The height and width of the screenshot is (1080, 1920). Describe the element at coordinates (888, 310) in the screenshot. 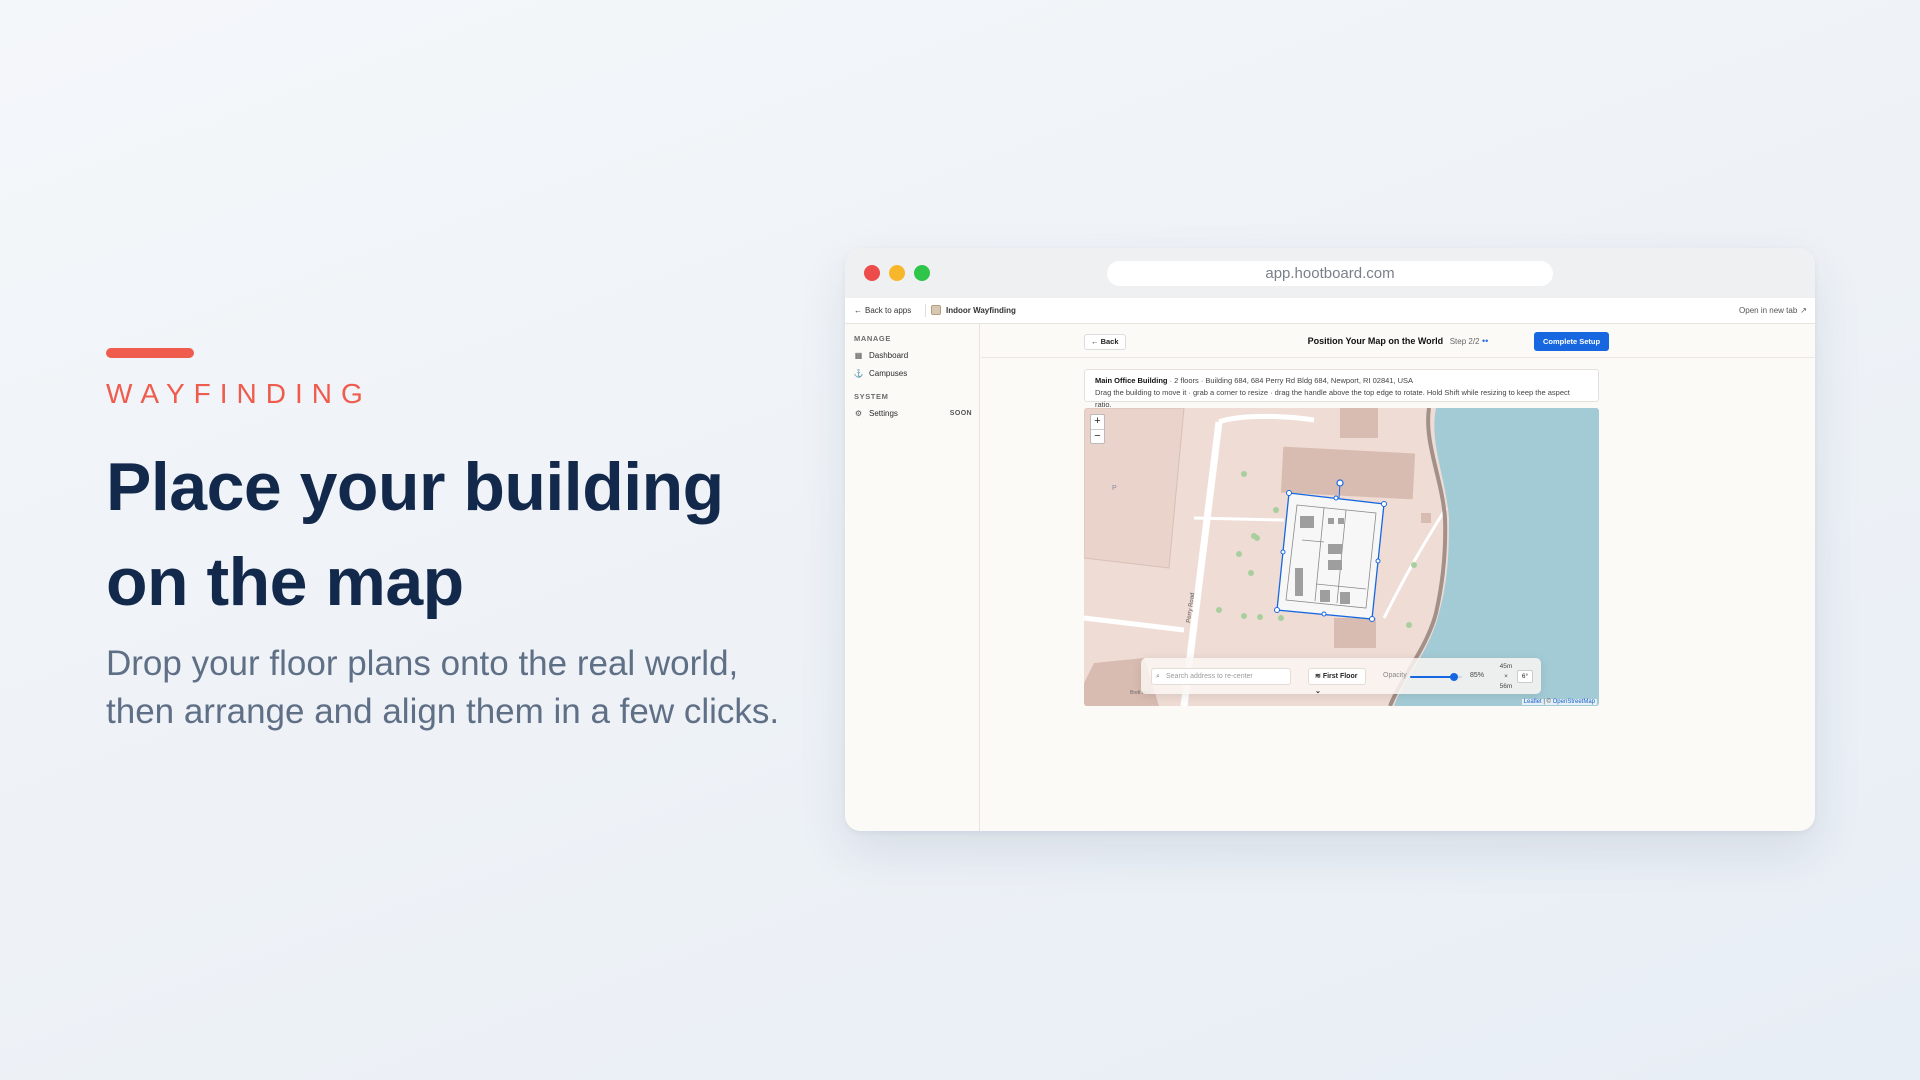

I see `back-to-apps-label: Back to apps` at that location.